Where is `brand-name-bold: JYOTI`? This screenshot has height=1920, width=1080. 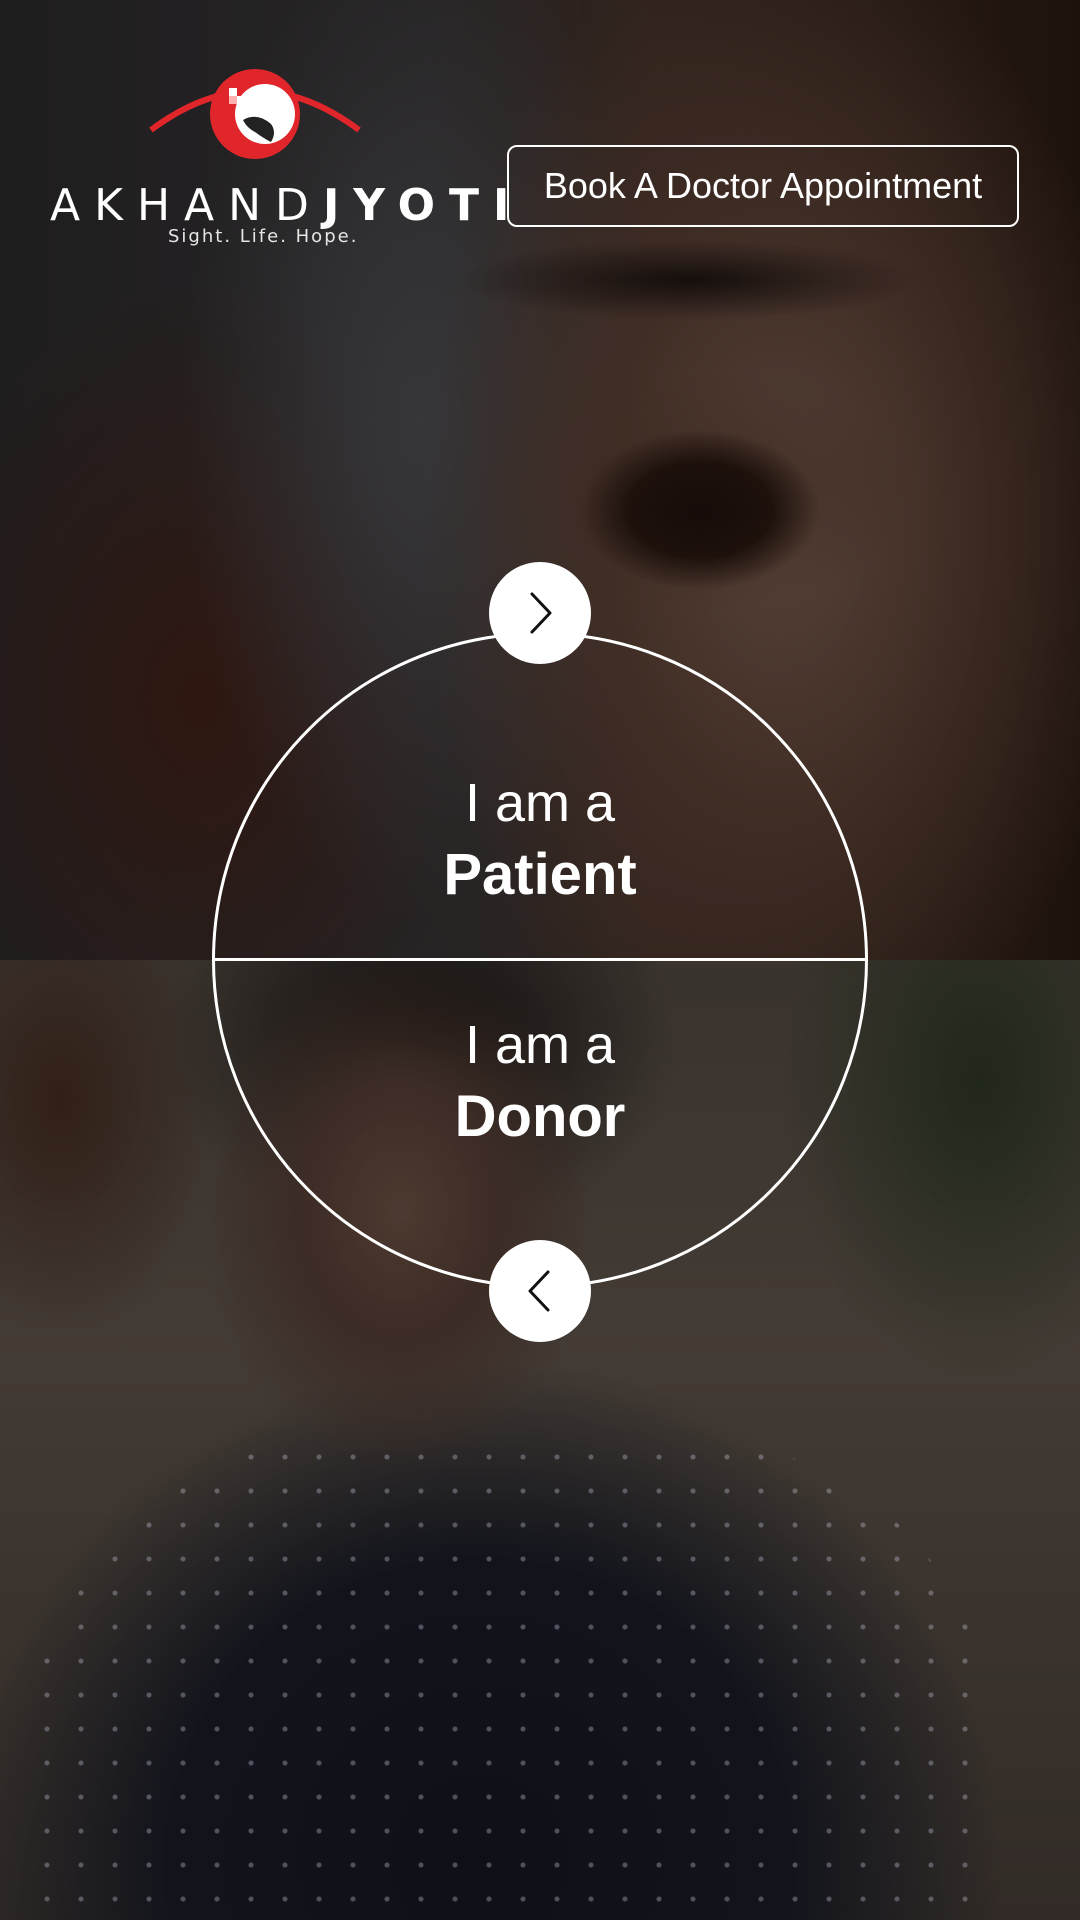
brand-name-bold: JYOTI is located at coordinates (423, 205).